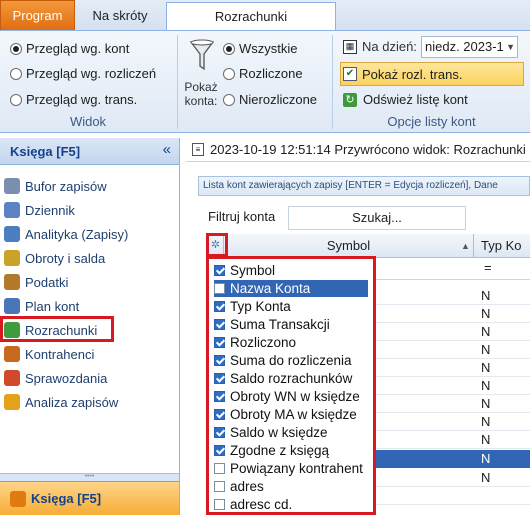 This screenshot has width=530, height=515. Describe the element at coordinates (349, 246) in the screenshot. I see `column-header-symbol: Symbol` at that location.